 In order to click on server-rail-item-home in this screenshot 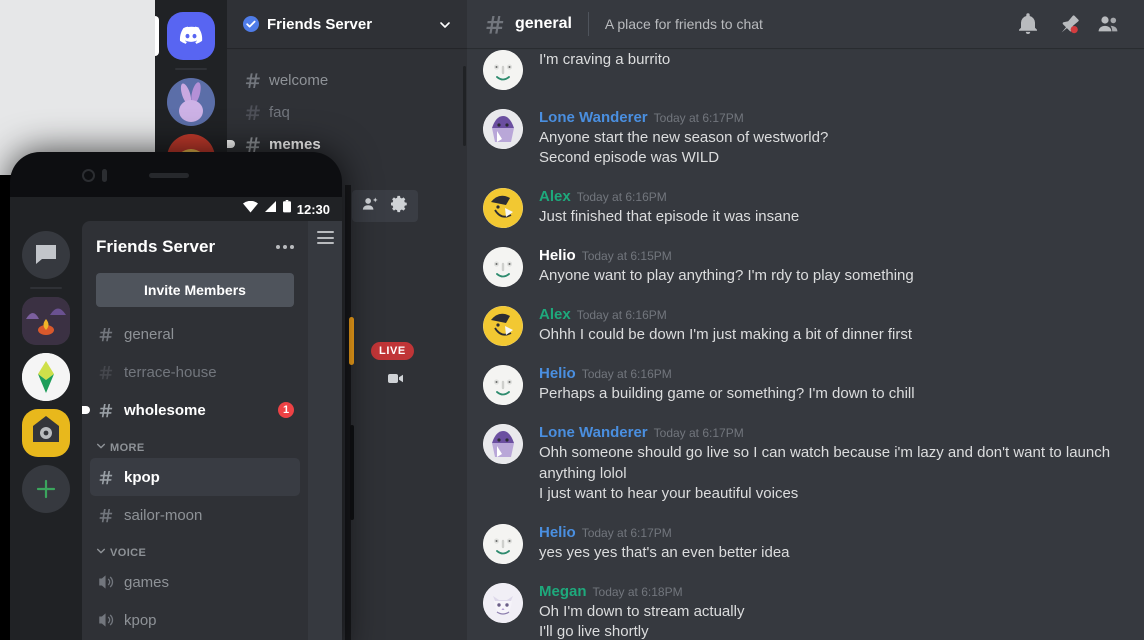, I will do `click(191, 36)`.